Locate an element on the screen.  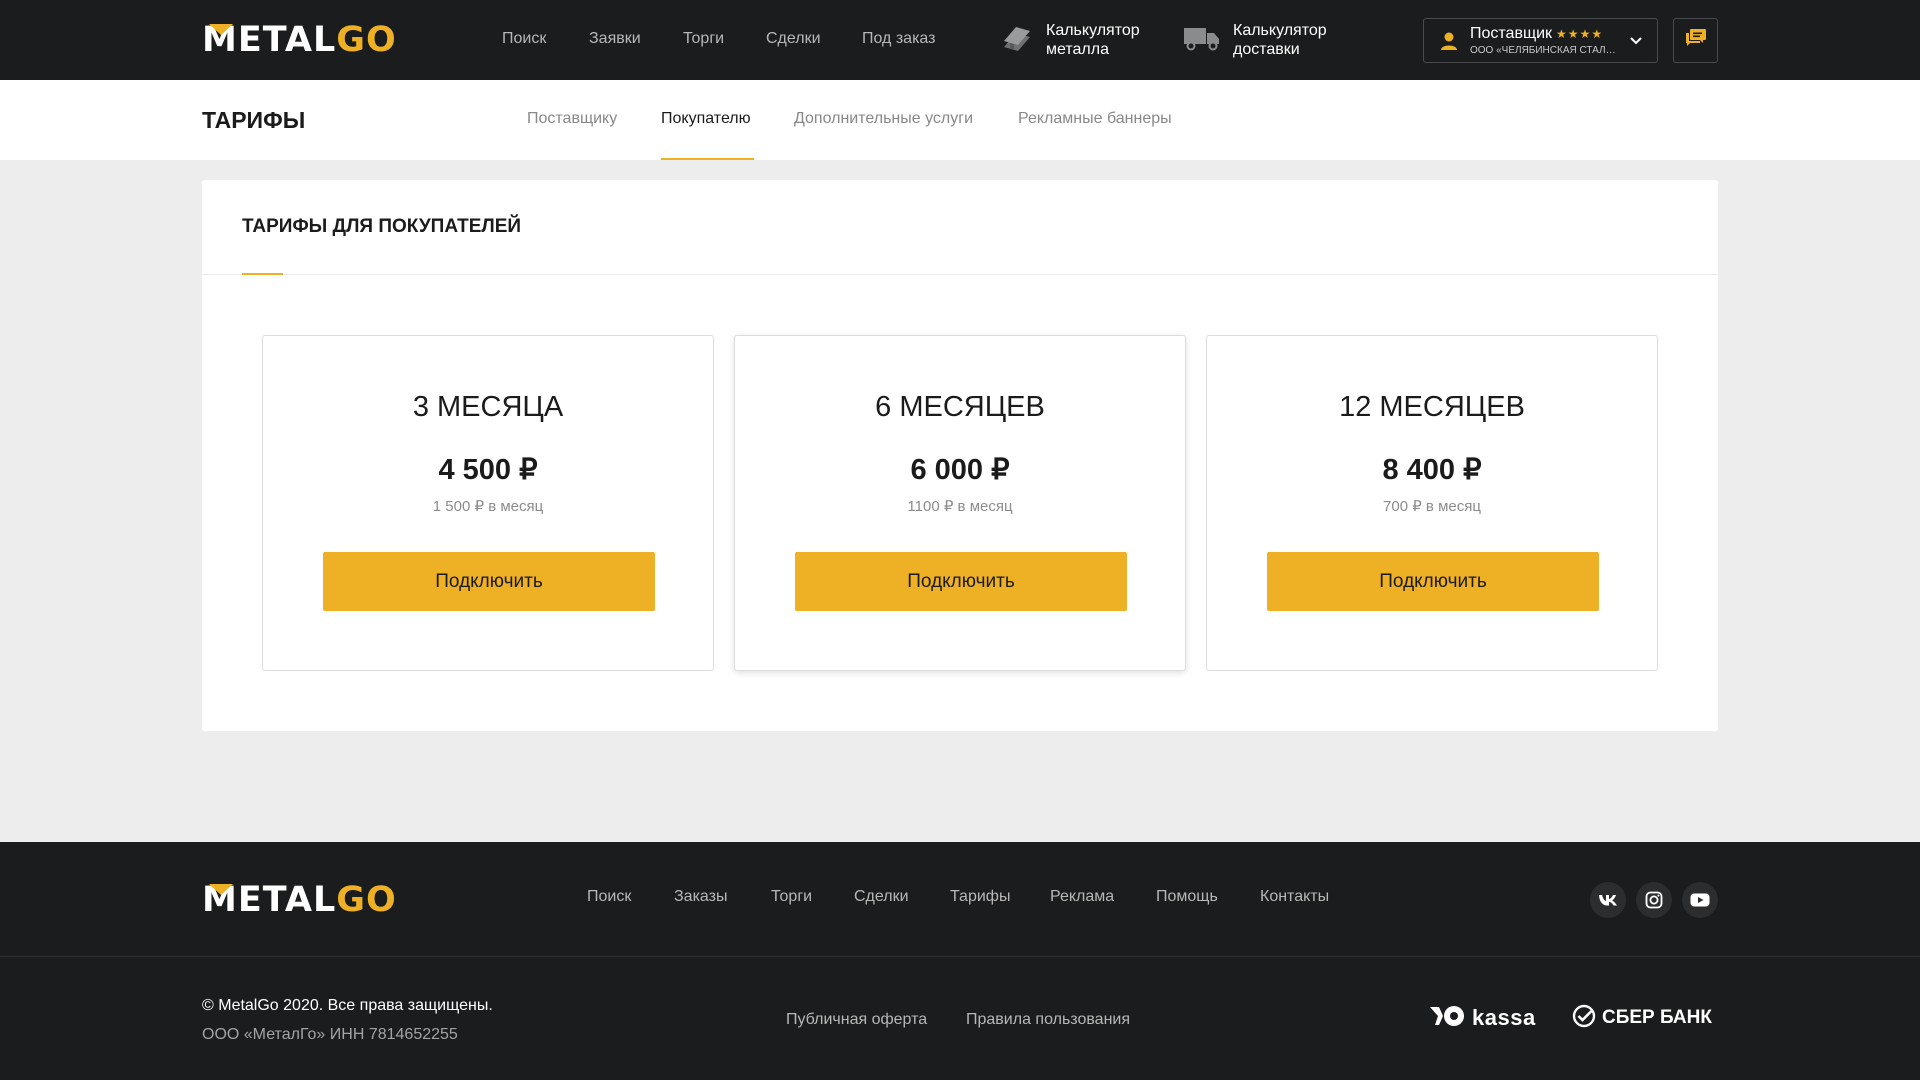
footer-metalgo-logo: METALGO is located at coordinates (299, 900).